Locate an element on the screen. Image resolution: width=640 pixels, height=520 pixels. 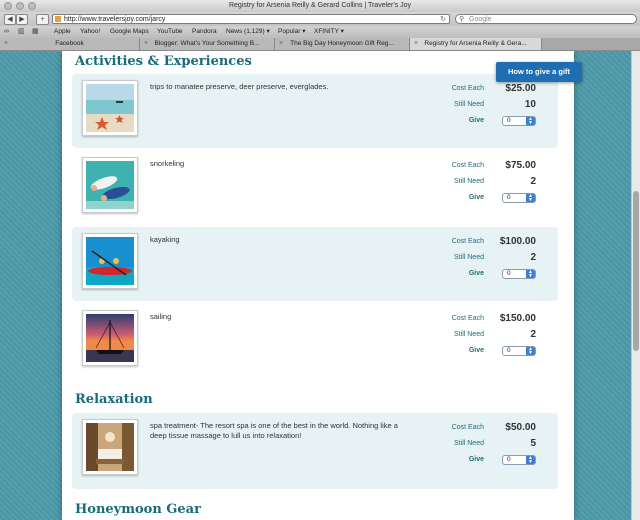
bookmark-yahoo: Yahoo! is located at coordinates (90, 32).